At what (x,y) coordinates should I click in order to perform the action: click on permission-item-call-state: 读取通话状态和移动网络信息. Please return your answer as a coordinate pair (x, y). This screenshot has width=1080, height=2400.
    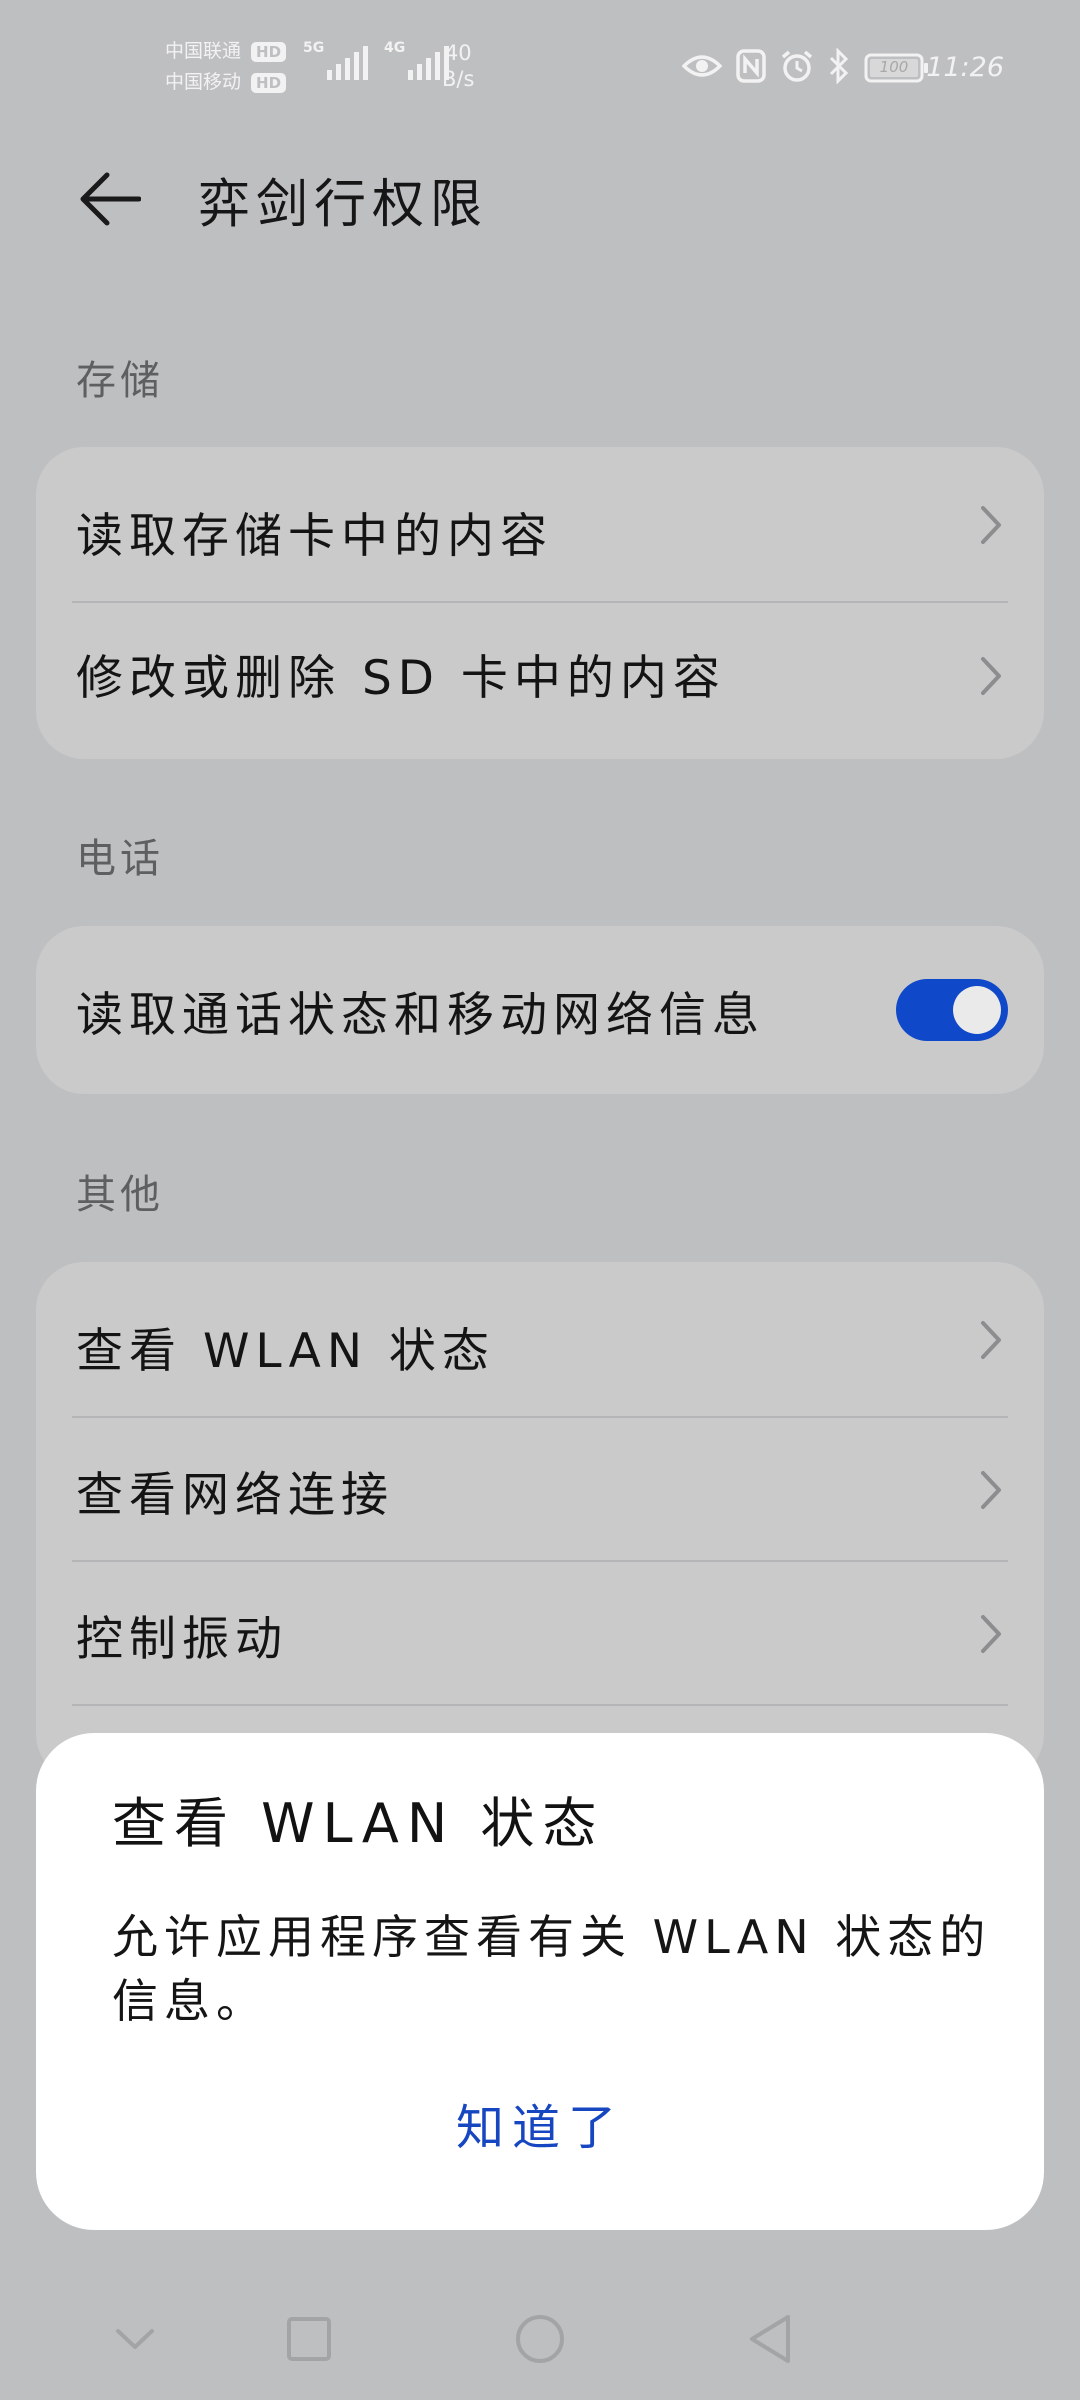
    Looking at the image, I should click on (540, 1010).